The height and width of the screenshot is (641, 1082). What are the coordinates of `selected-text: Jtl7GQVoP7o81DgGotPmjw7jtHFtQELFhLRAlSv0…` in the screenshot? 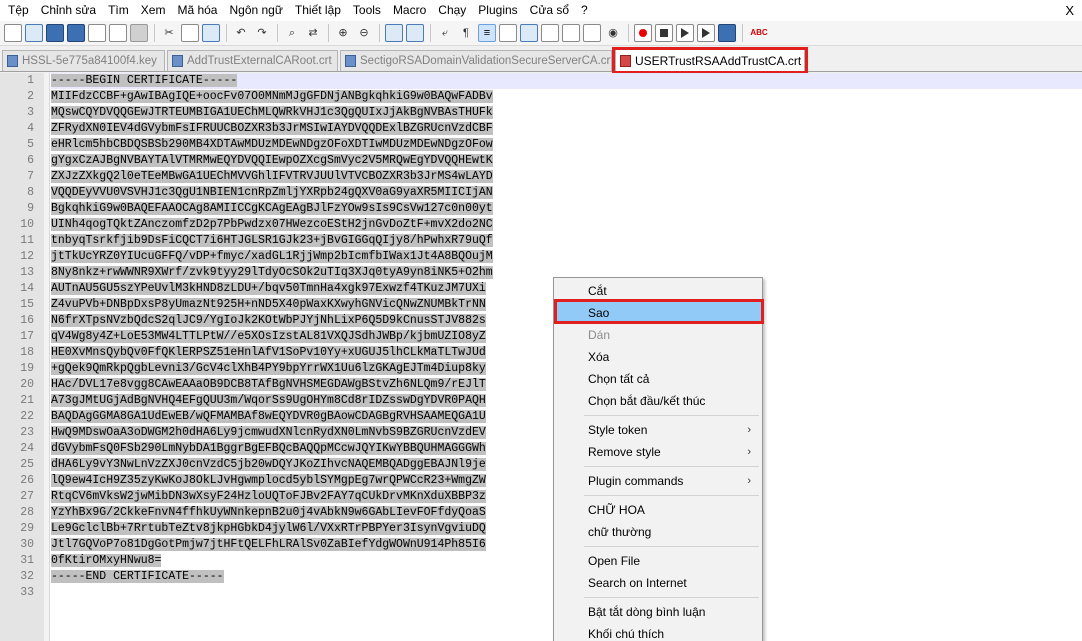 It's located at (268, 544).